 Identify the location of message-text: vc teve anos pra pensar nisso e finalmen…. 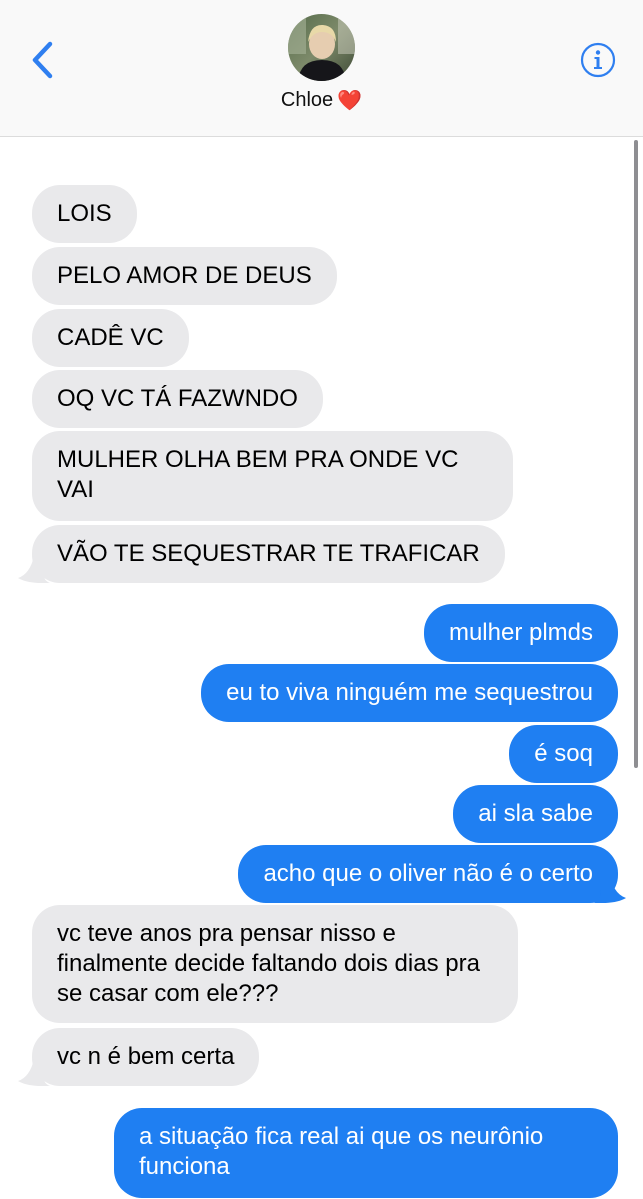
(268, 963).